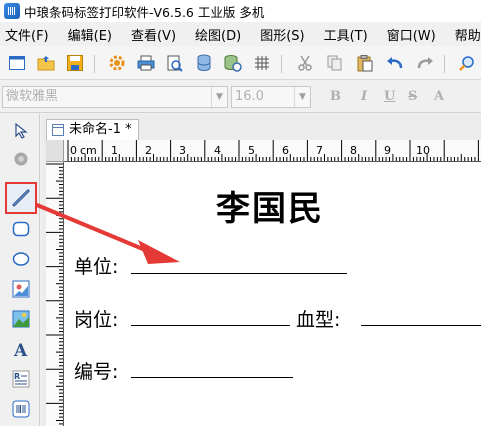 The width and height of the screenshot is (481, 426). Describe the element at coordinates (21, 259) in the screenshot. I see `ellipse-tool-icon` at that location.